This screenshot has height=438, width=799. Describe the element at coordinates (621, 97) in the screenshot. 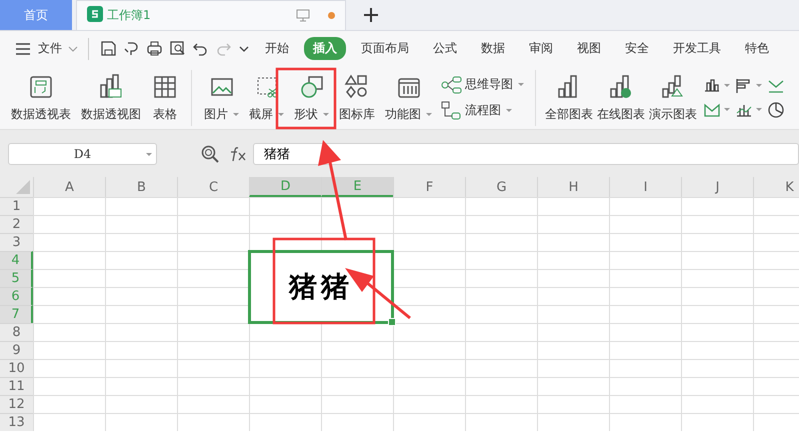

I see `globe-chart-button: 在线图表` at that location.